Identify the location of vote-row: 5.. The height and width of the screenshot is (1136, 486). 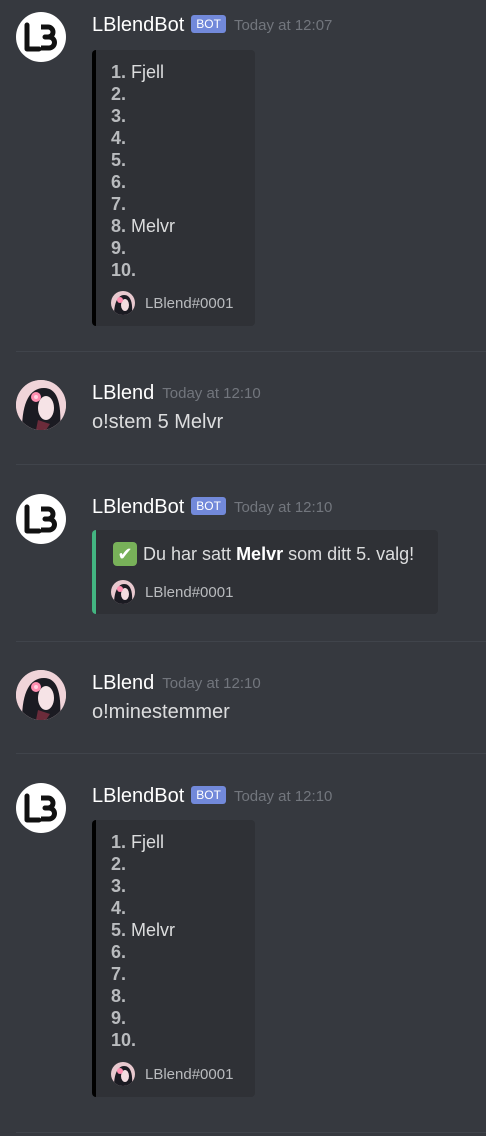
(143, 160).